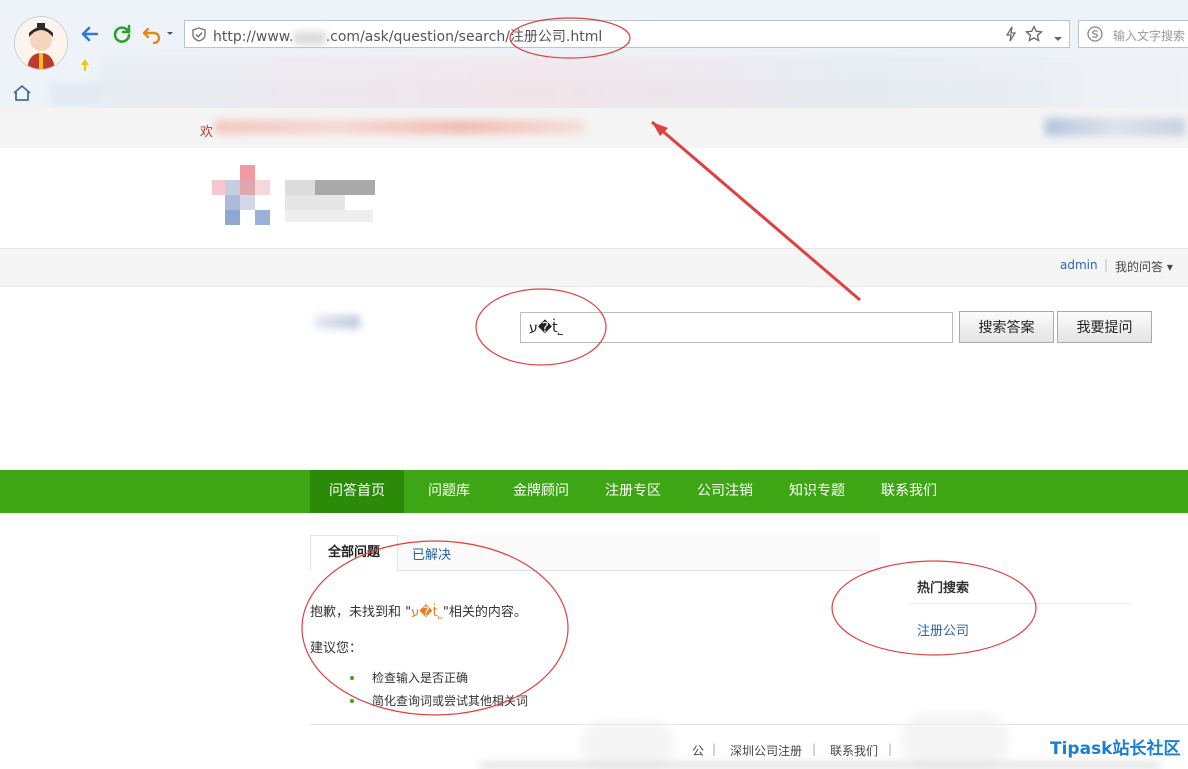 The height and width of the screenshot is (769, 1188). Describe the element at coordinates (207, 132) in the screenshot. I see `welcome-text: 欢` at that location.